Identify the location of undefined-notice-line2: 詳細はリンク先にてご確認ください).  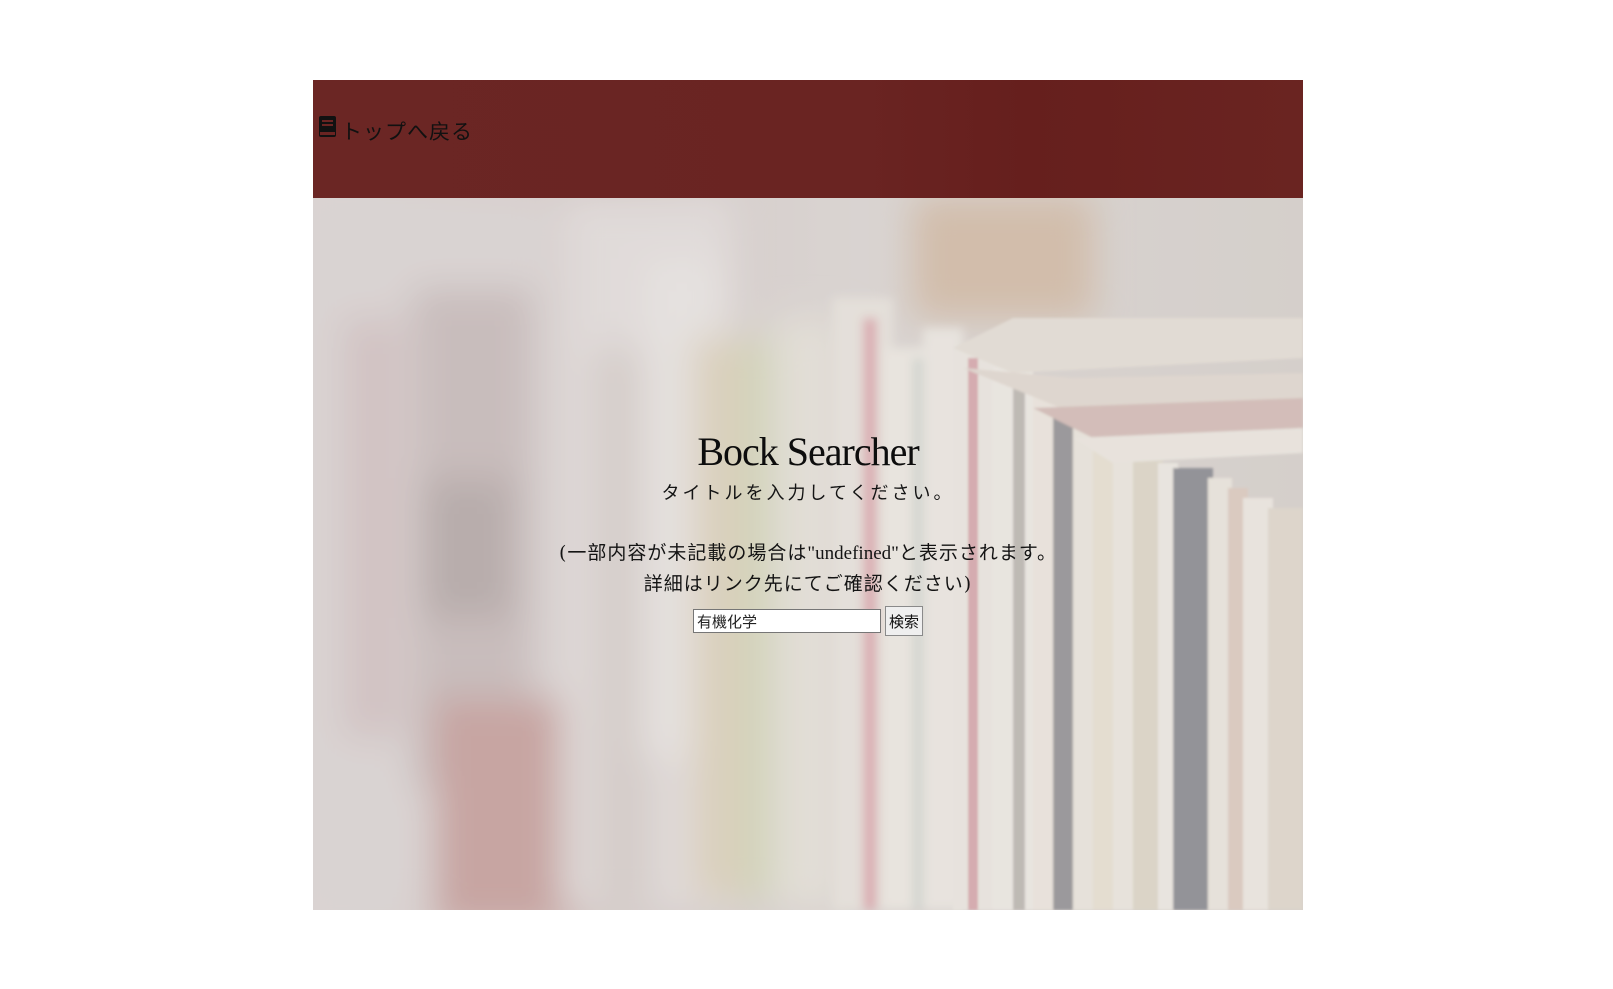
(808, 584).